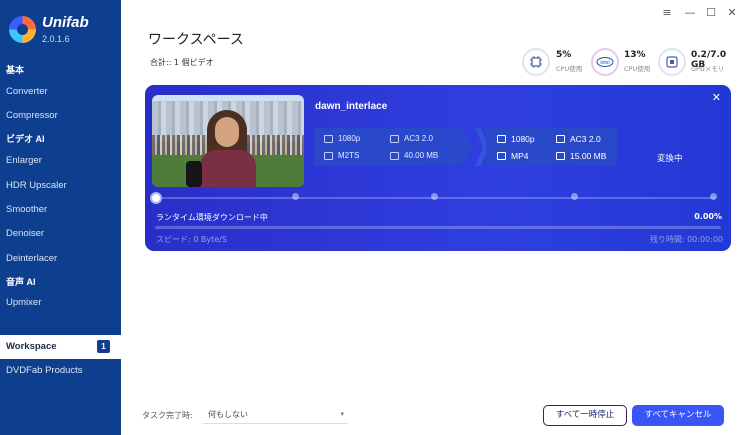 This screenshot has width=740, height=435. I want to click on sidebar-section-basic: 基本, so click(15, 70).